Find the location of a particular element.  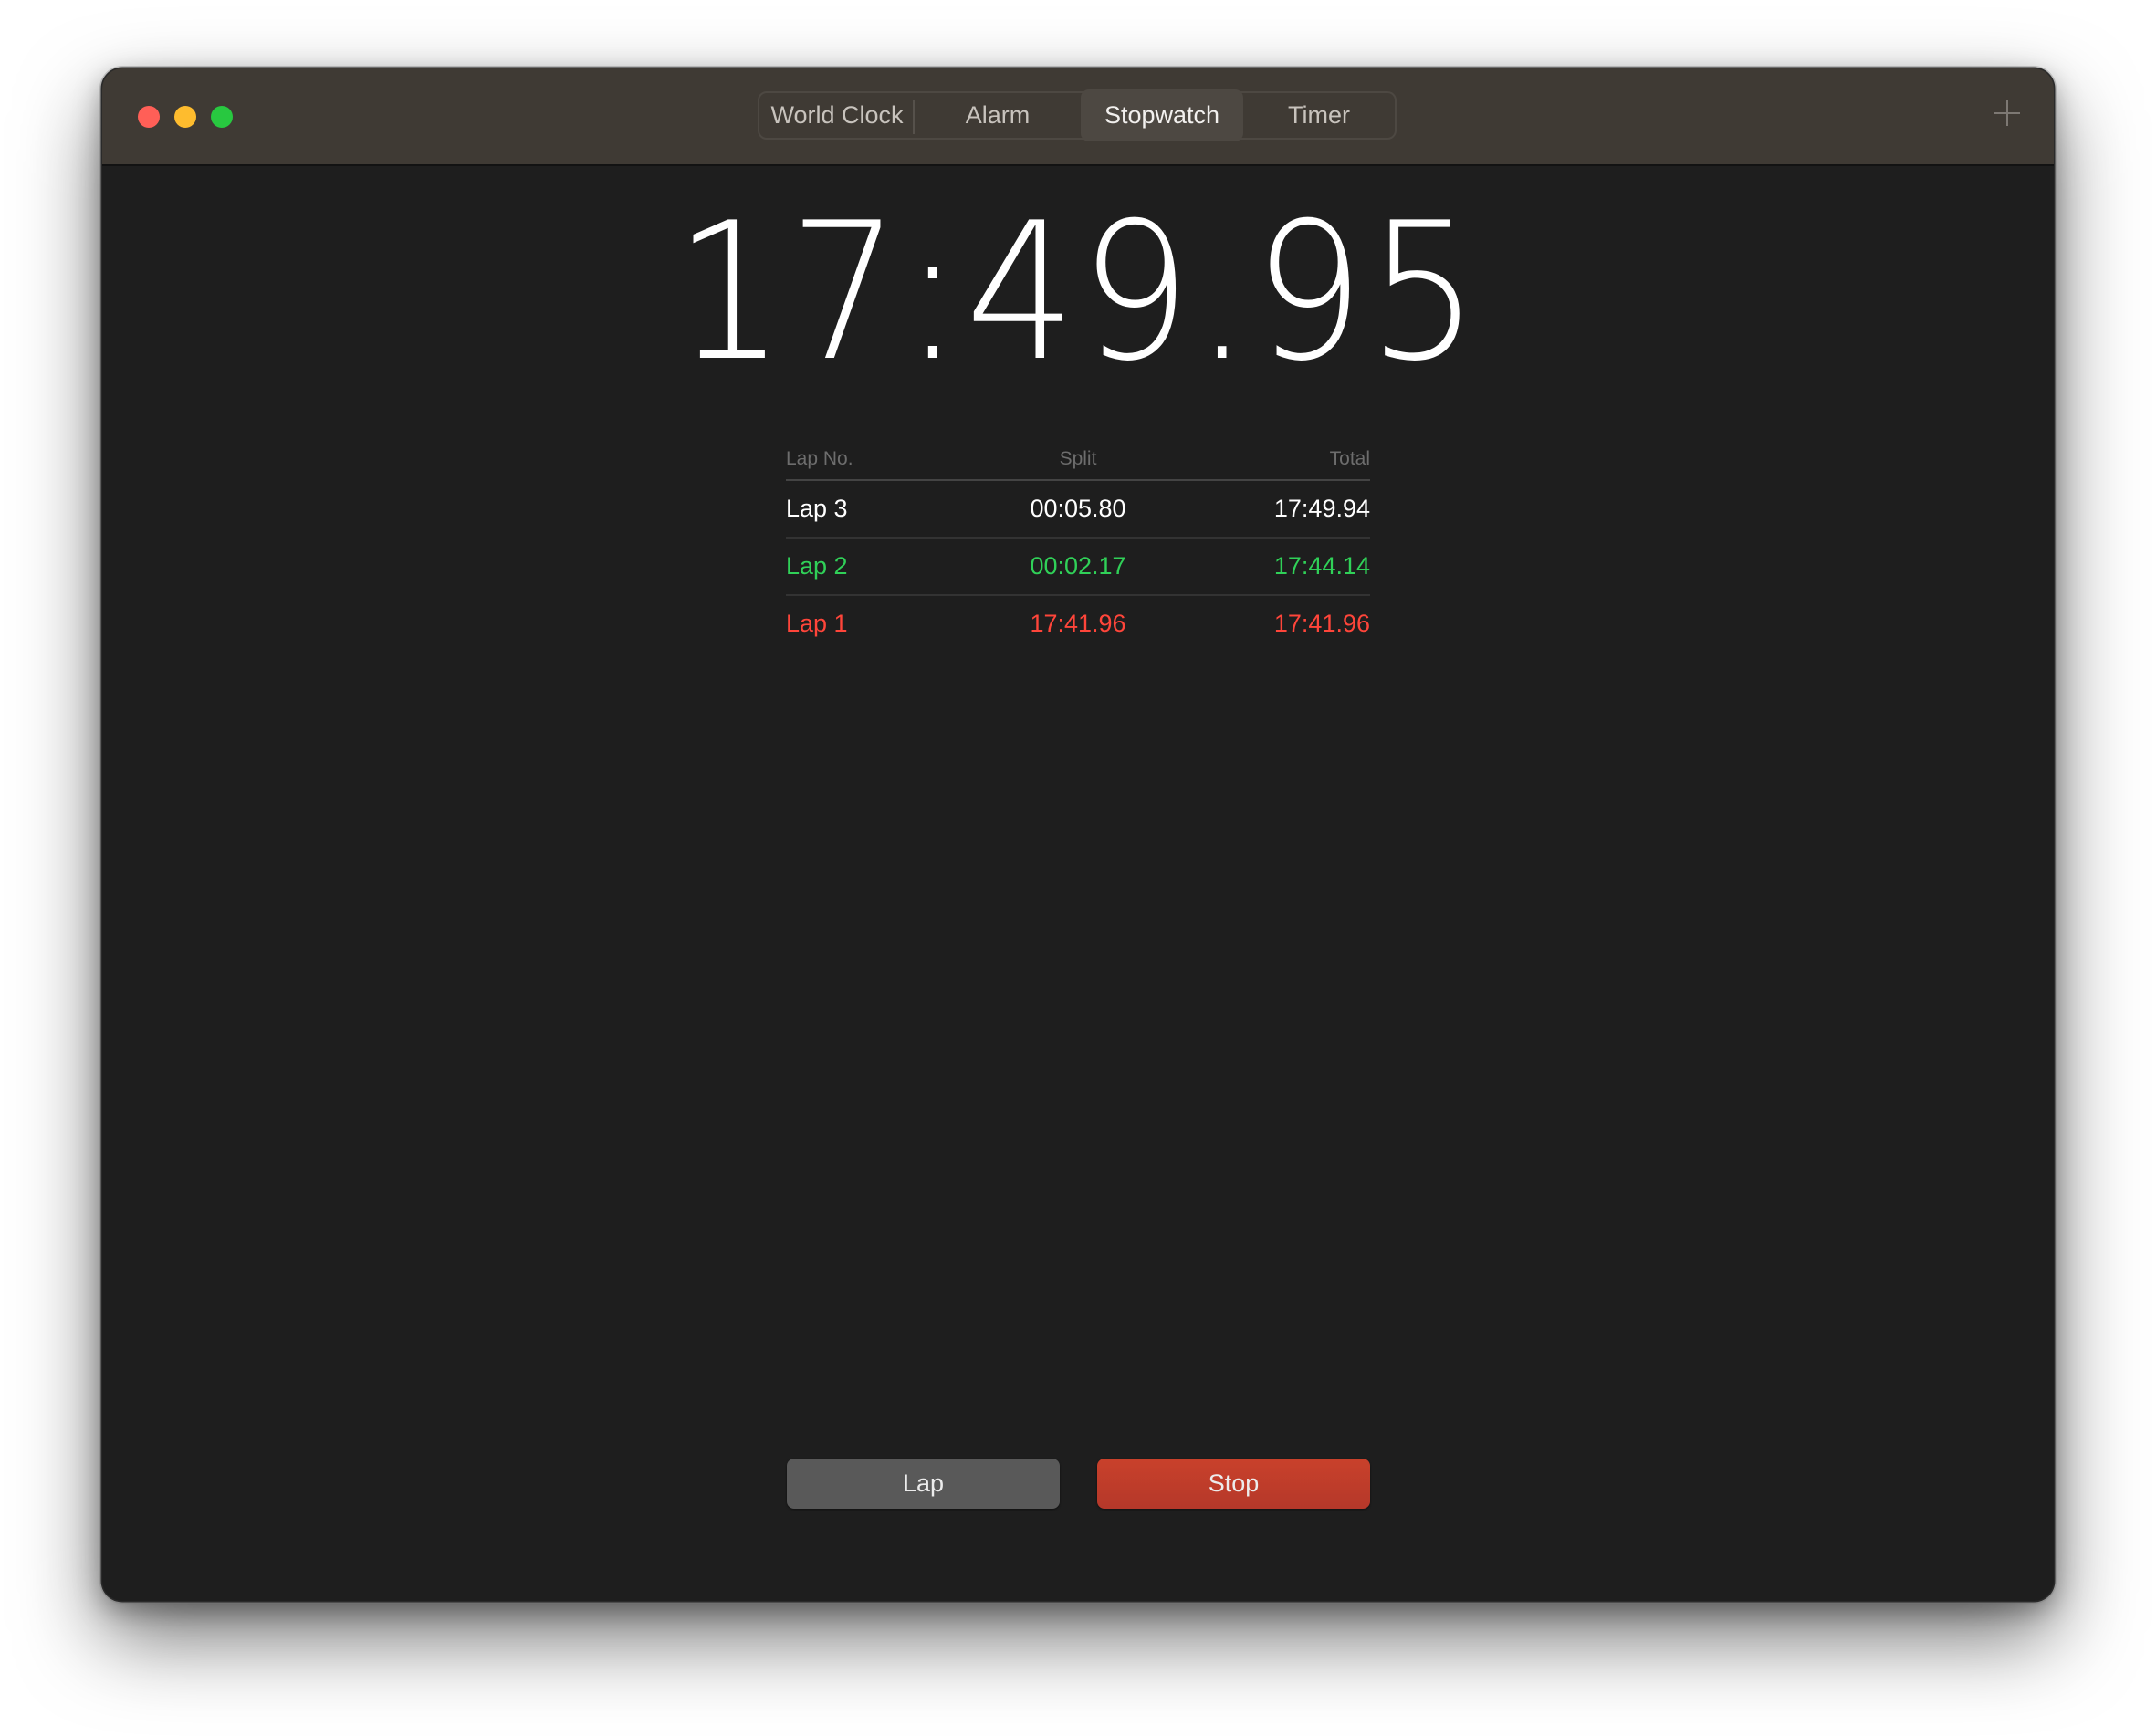

tab-label: World Clock is located at coordinates (837, 115).